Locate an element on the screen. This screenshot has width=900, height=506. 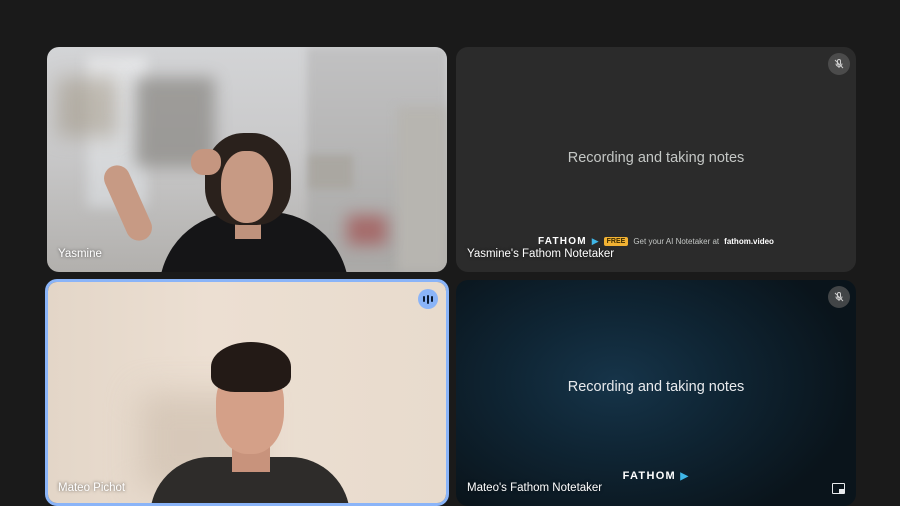
fathom-logo: FATHOM ▶ is located at coordinates (656, 476).